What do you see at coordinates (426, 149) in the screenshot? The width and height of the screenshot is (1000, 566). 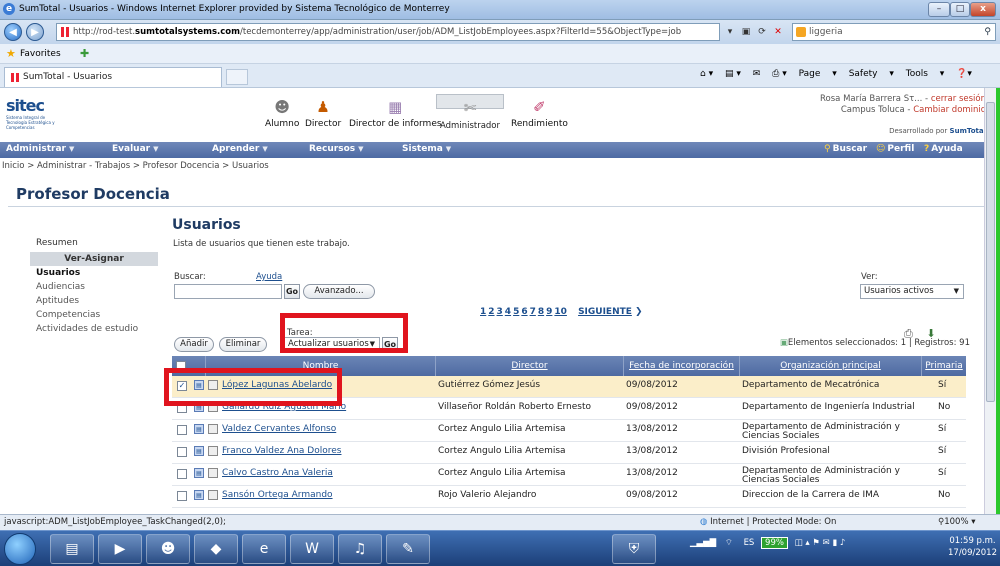 I see `nav-sistema: Sistema ▼` at bounding box center [426, 149].